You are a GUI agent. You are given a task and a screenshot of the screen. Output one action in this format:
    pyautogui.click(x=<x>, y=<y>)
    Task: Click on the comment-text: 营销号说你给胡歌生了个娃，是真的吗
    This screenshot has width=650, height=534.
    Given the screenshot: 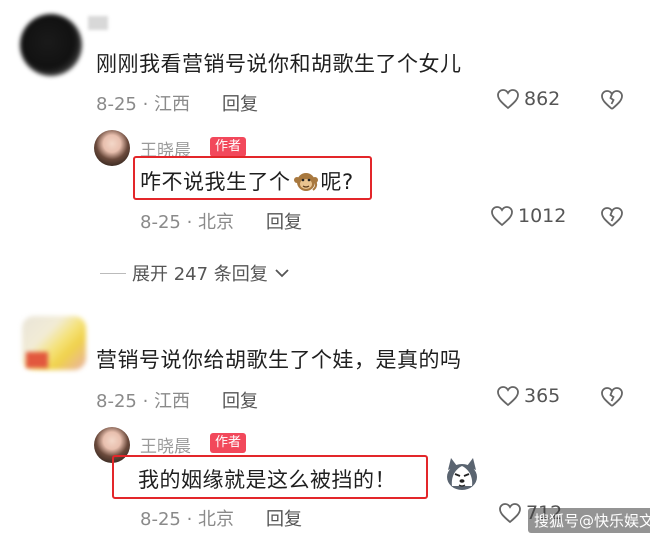 What is the action you would take?
    pyautogui.click(x=279, y=360)
    